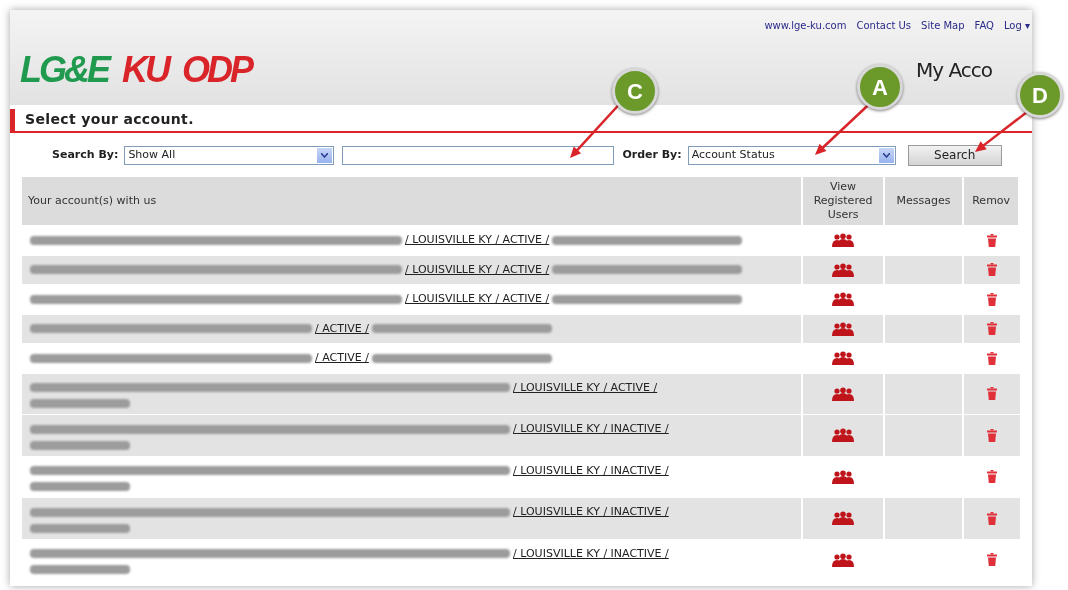 The height and width of the screenshot is (590, 1068). I want to click on top-link: www.lge-ku.com, so click(805, 25).